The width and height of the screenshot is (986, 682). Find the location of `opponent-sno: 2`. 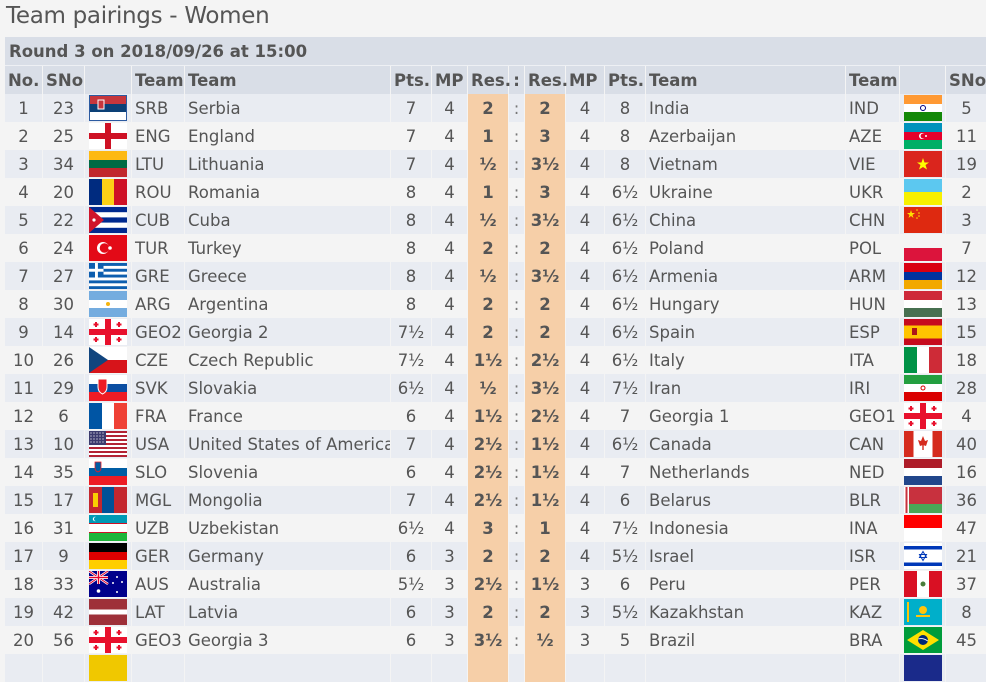

opponent-sno: 2 is located at coordinates (966, 192).